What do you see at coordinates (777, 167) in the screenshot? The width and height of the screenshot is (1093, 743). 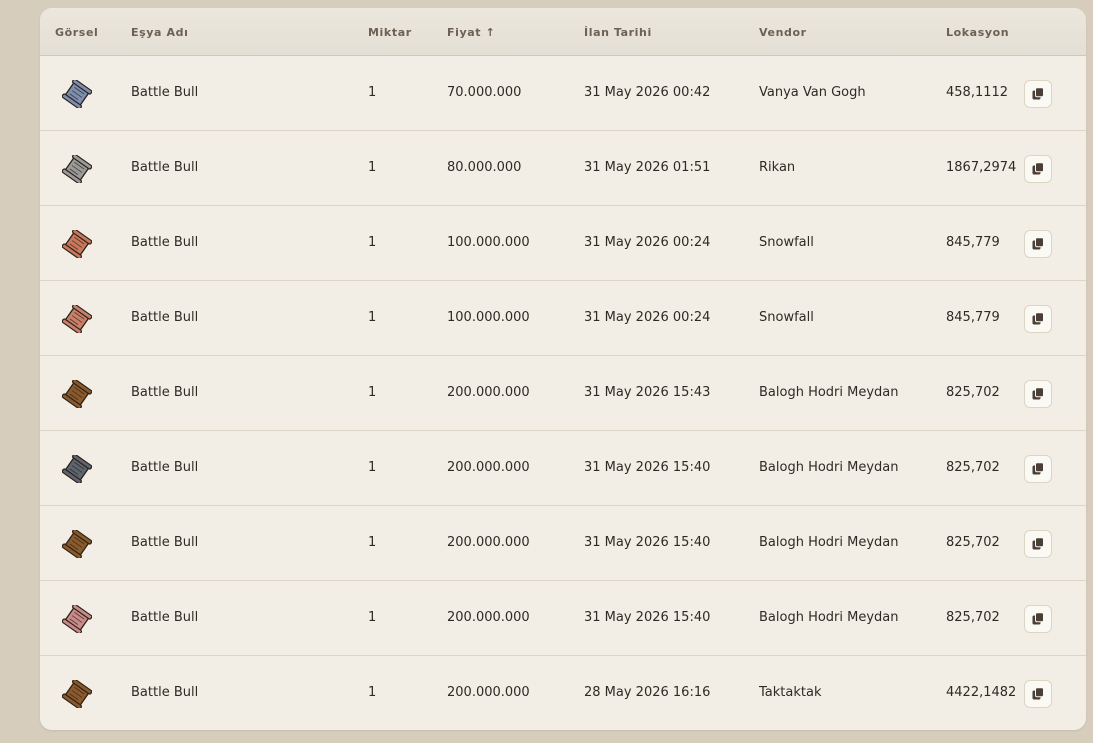 I see `vendor-name: Rikan` at bounding box center [777, 167].